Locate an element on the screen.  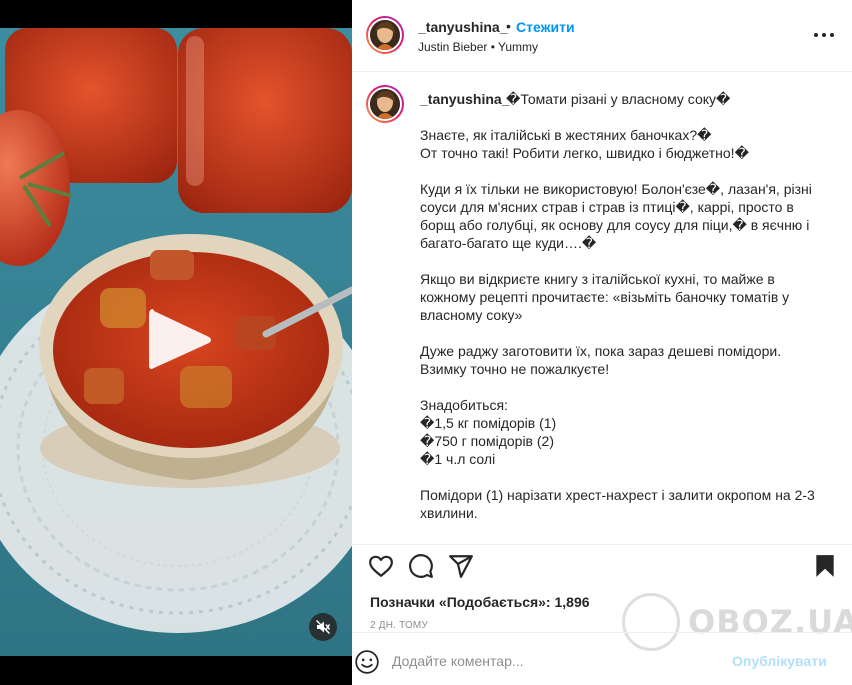
follow-button: Стежити is located at coordinates (545, 27).